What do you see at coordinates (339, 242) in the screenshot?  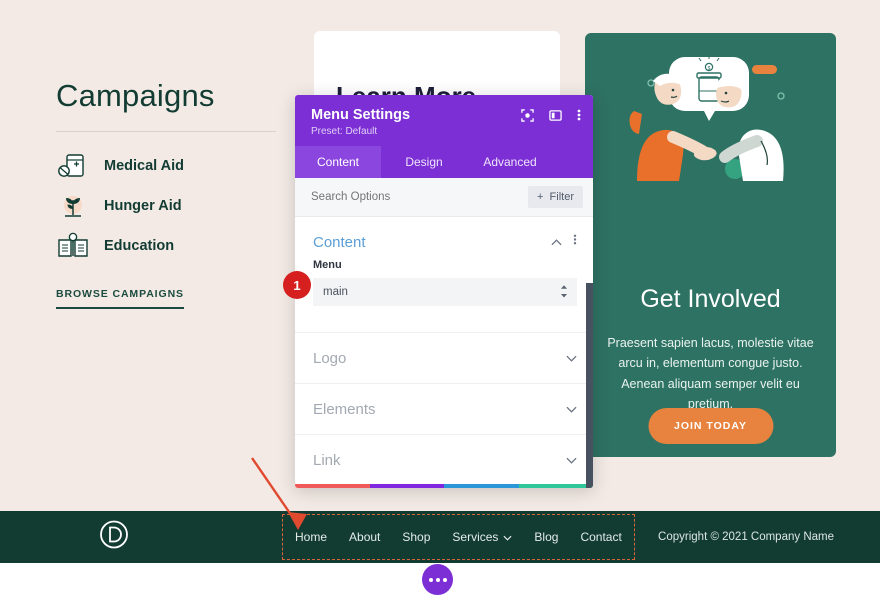 I see `content-section-title: Content` at bounding box center [339, 242].